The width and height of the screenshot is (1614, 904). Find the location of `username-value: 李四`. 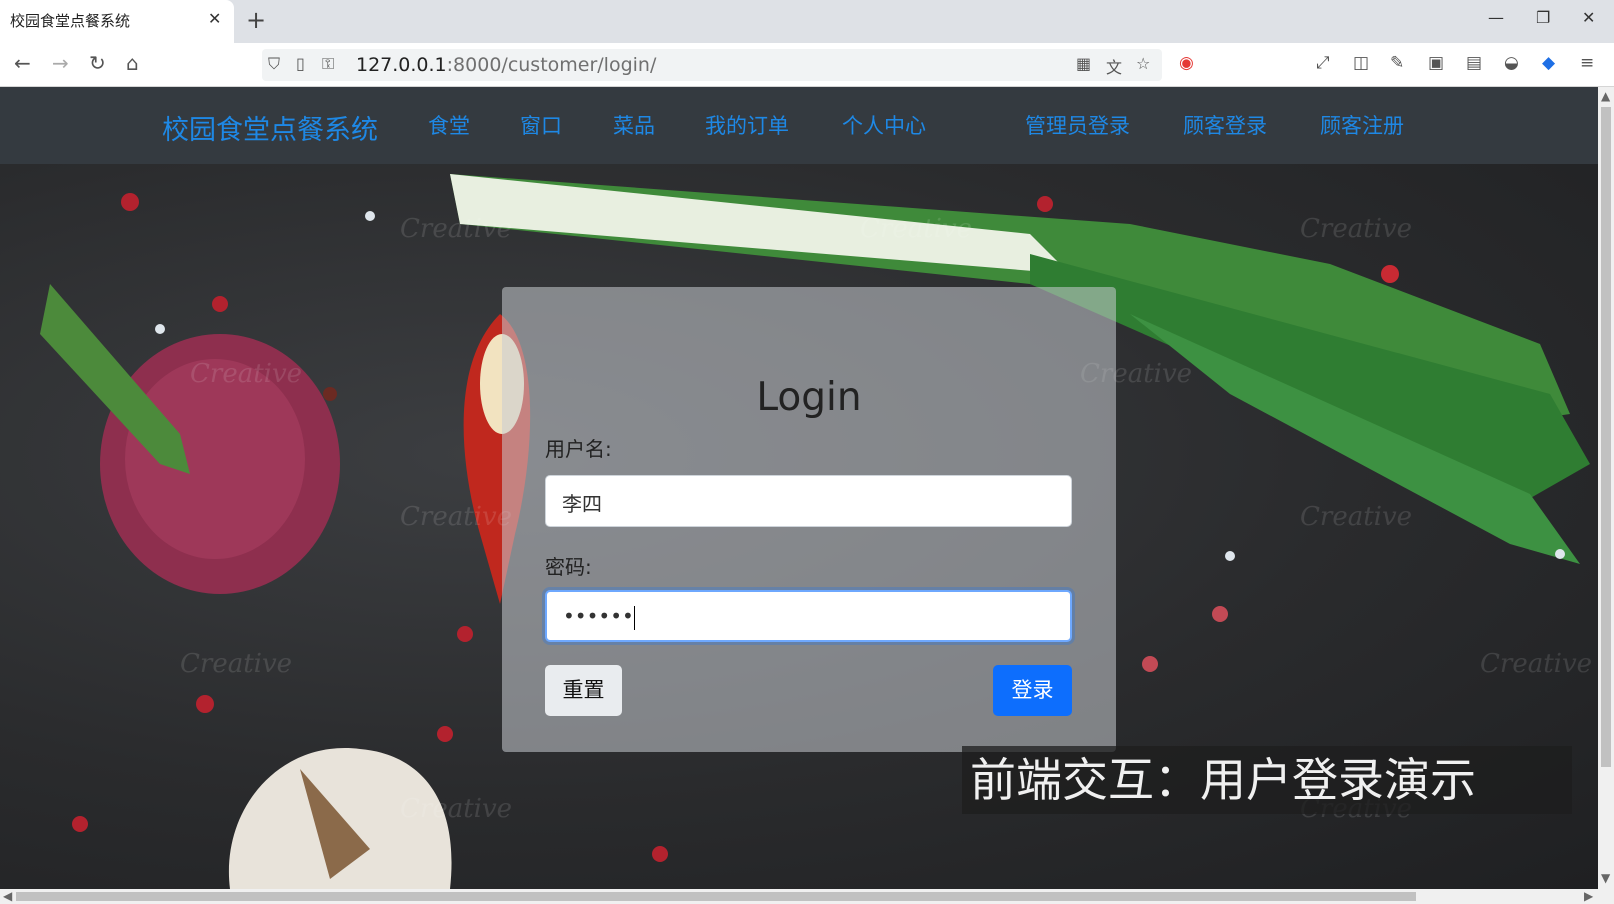

username-value: 李四 is located at coordinates (582, 504).